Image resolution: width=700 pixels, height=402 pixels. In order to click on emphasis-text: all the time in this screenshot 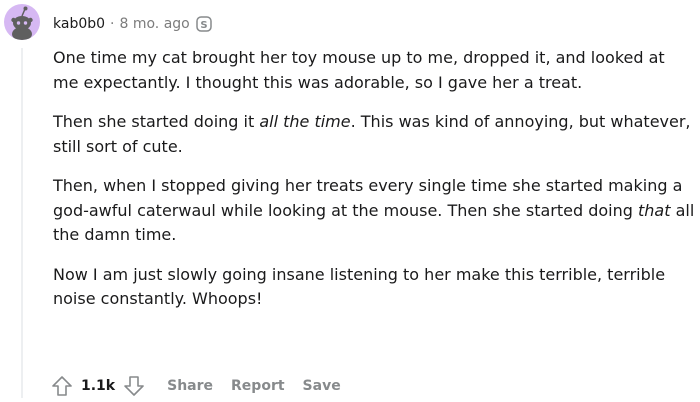, I will do `click(305, 121)`.